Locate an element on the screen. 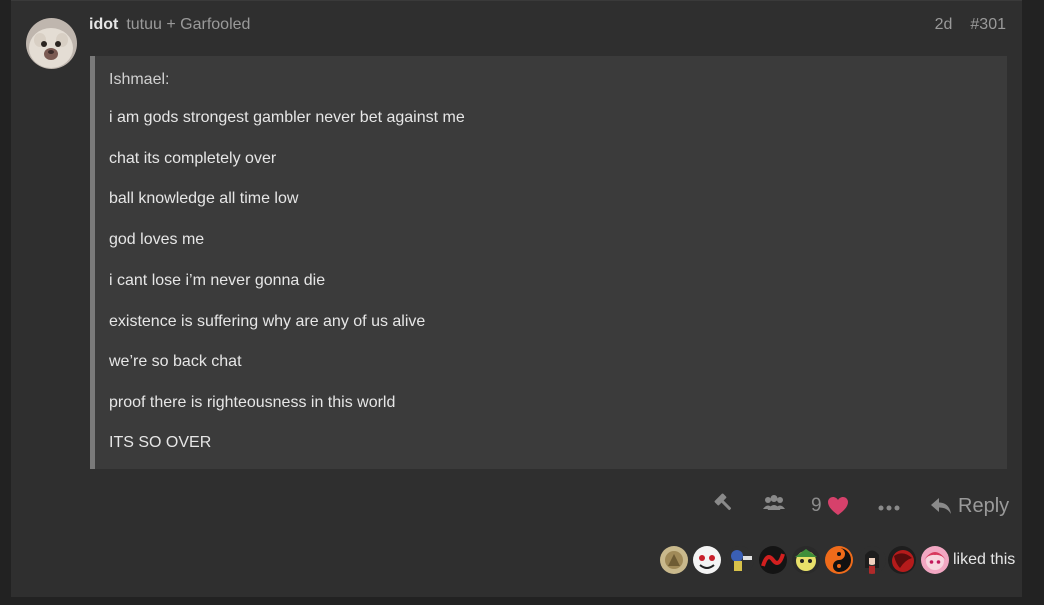  post-header: idot tutuu + Garfooled is located at coordinates (169, 26).